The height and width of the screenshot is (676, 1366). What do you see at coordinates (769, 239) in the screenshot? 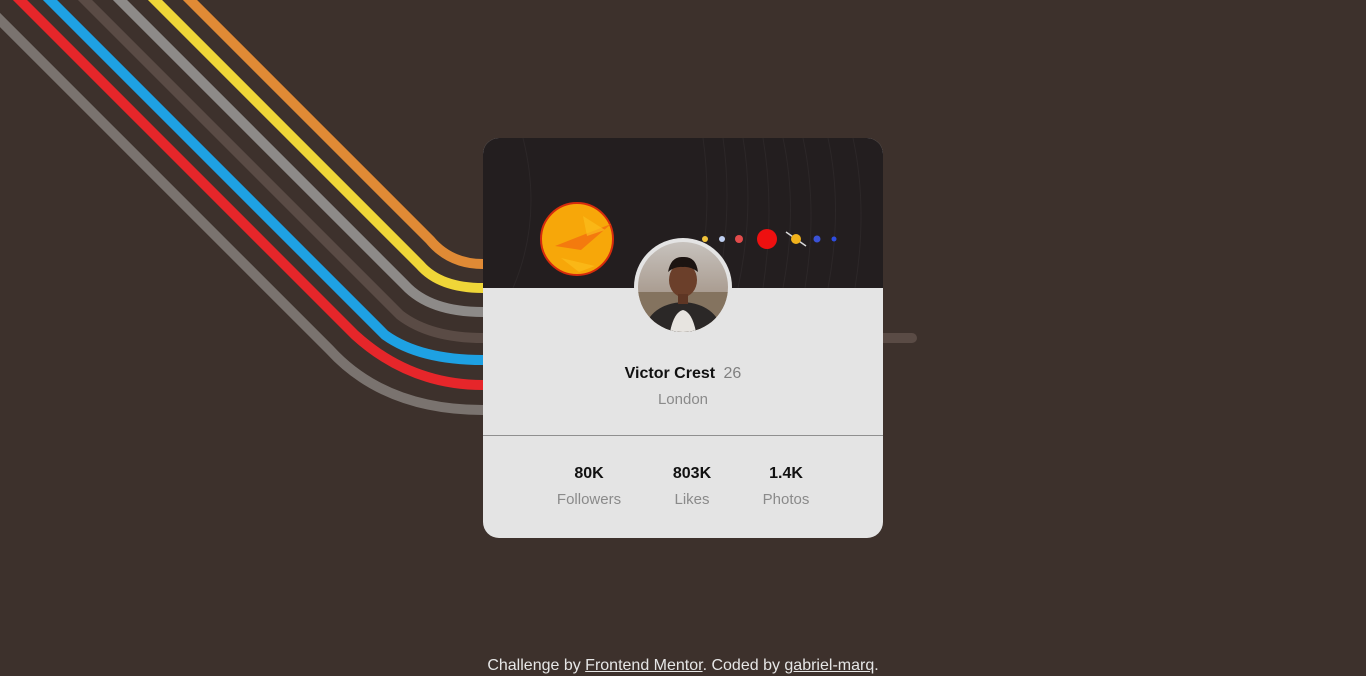
I see `planets-icon` at bounding box center [769, 239].